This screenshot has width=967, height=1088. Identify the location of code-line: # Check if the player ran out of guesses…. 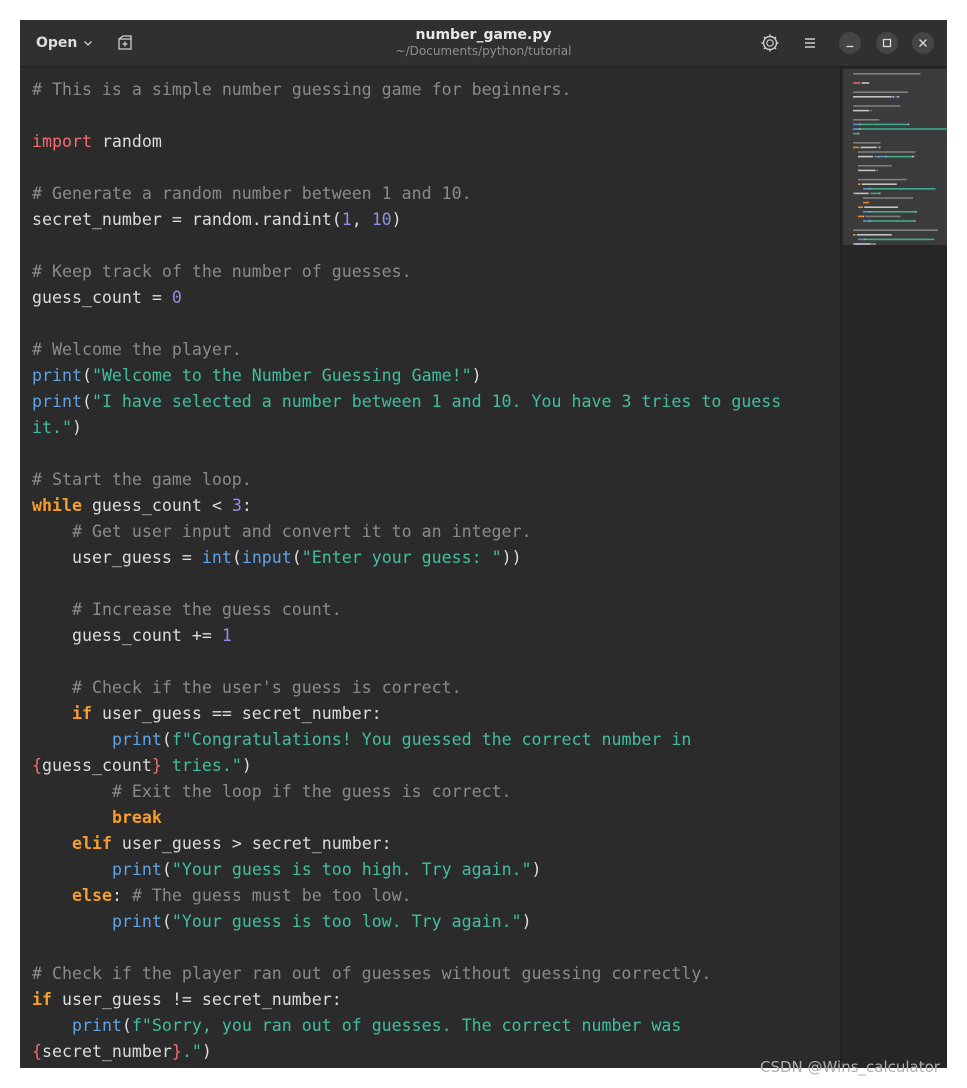
(406, 974).